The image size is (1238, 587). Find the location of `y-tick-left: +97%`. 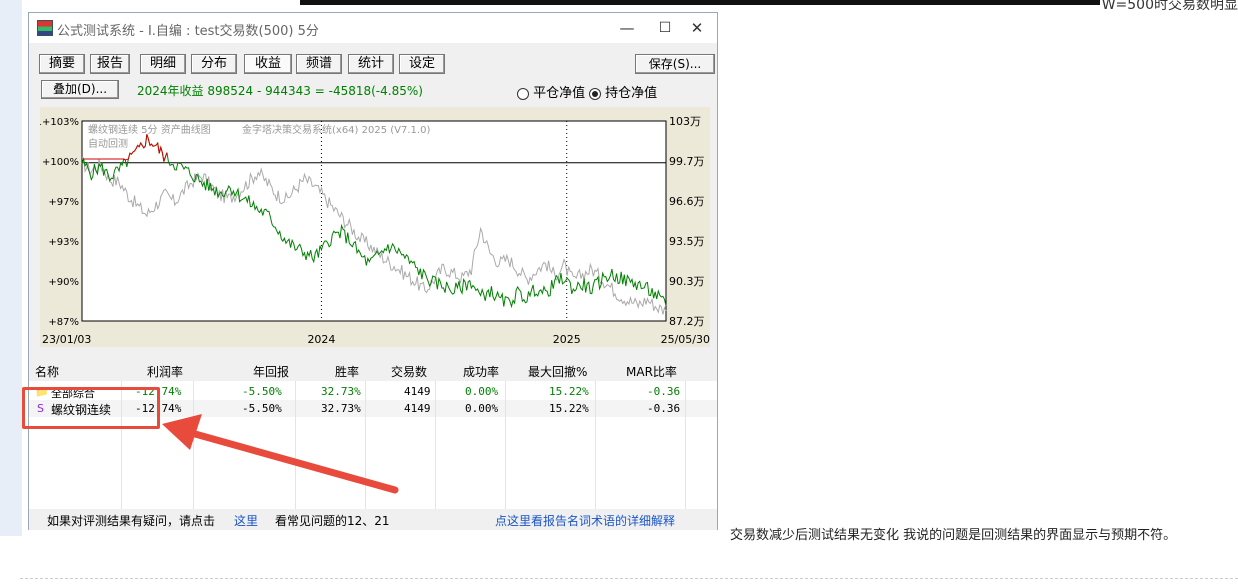

y-tick-left: +97% is located at coordinates (63, 202).